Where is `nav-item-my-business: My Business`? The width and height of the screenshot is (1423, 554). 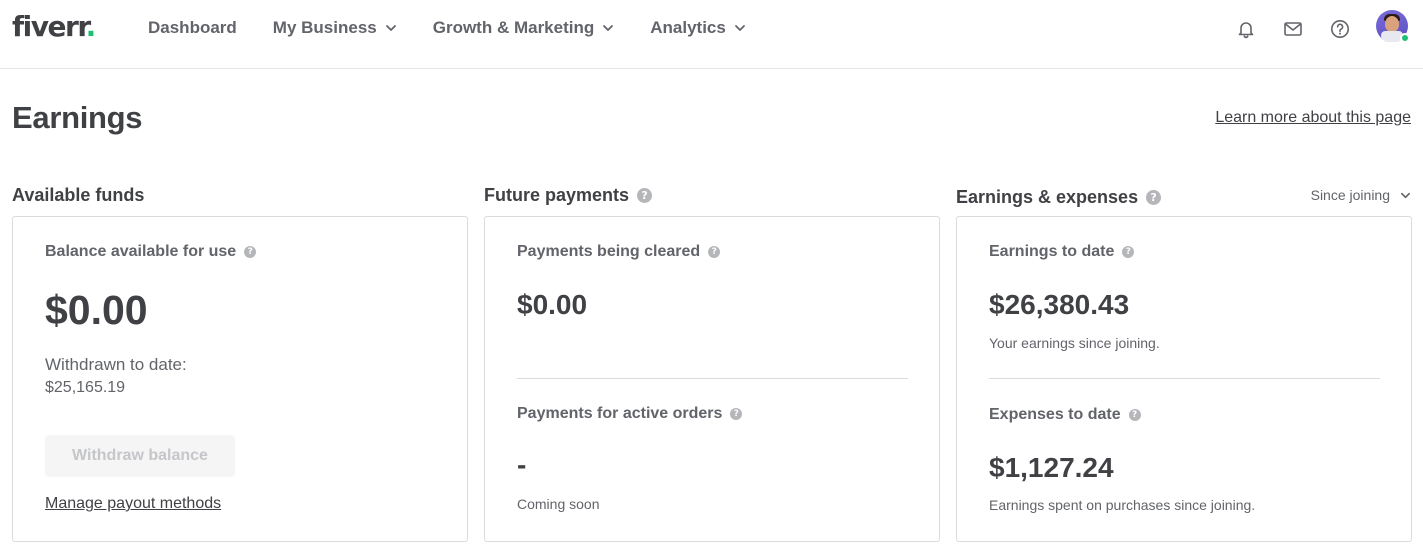 nav-item-my-business: My Business is located at coordinates (335, 28).